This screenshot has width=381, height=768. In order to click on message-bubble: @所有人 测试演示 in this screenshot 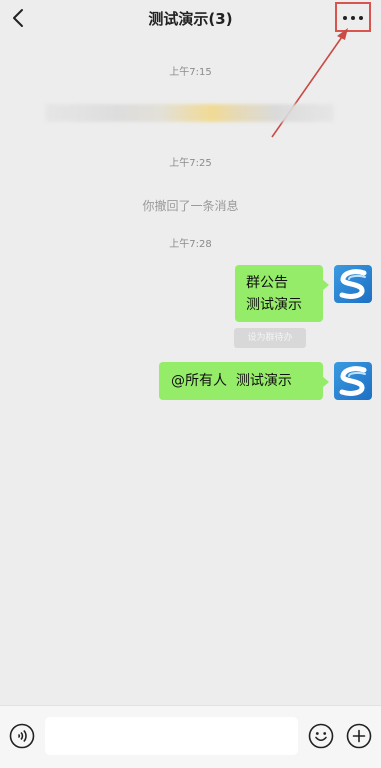, I will do `click(244, 381)`.